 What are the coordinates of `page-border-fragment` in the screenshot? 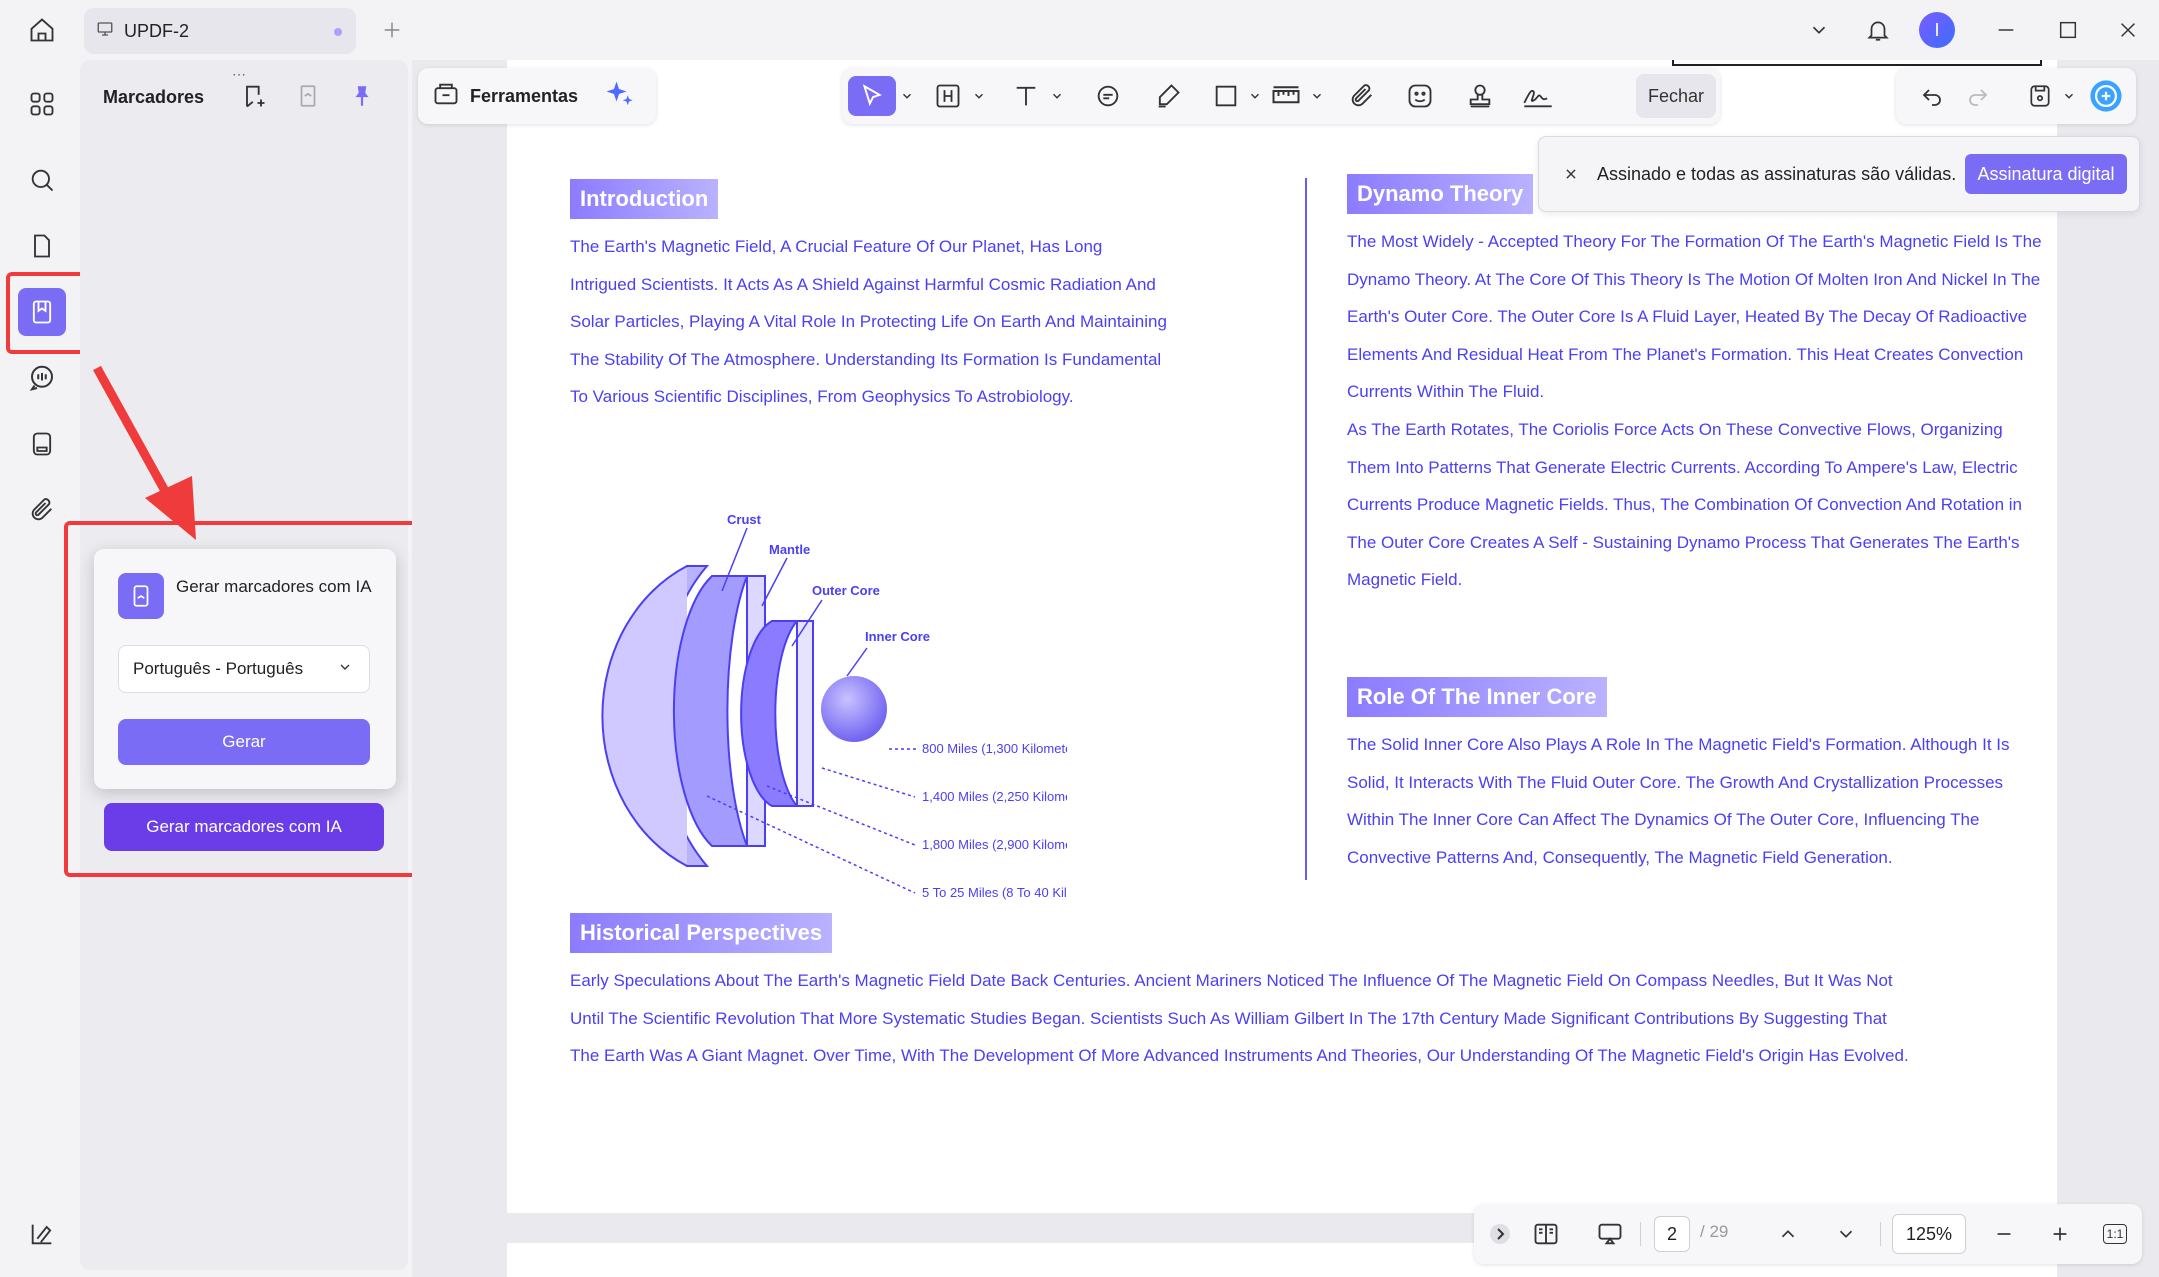 It's located at (1857, 63).